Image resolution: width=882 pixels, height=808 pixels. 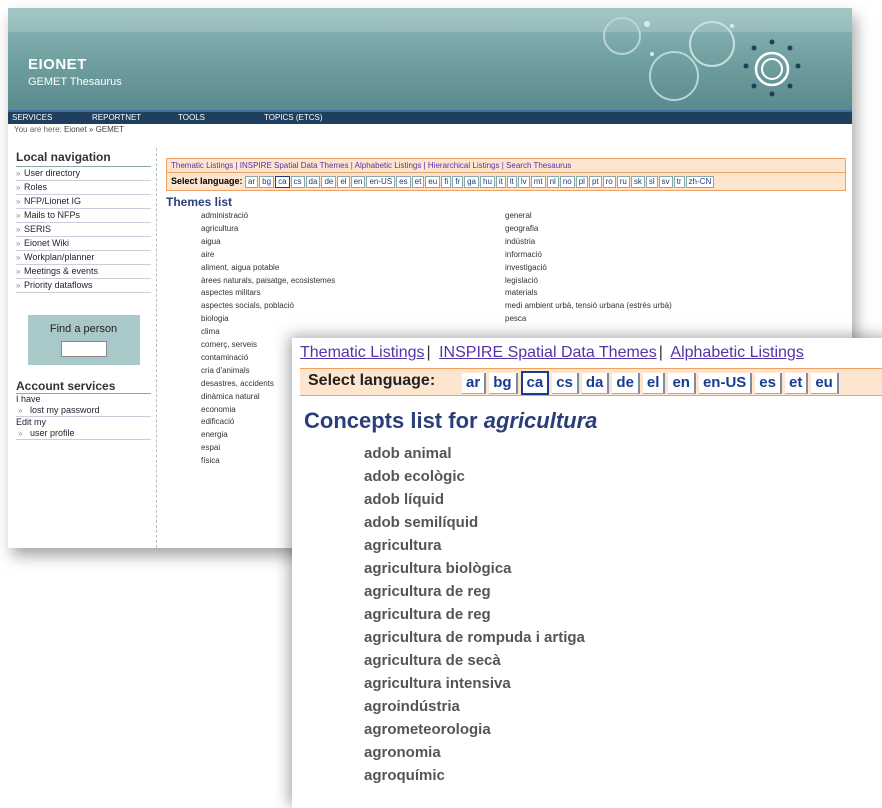 What do you see at coordinates (297, 182) in the screenshot?
I see `language-cs: cs` at bounding box center [297, 182].